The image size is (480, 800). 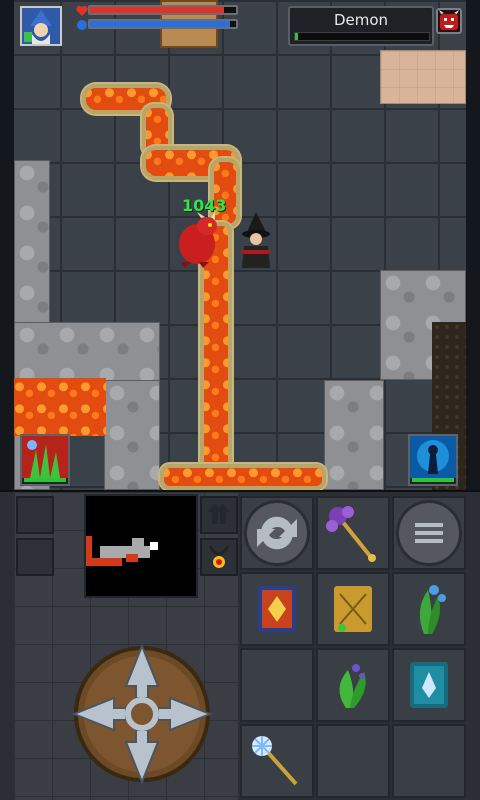 What do you see at coordinates (198, 240) in the screenshot?
I see `demon-enemy` at bounding box center [198, 240].